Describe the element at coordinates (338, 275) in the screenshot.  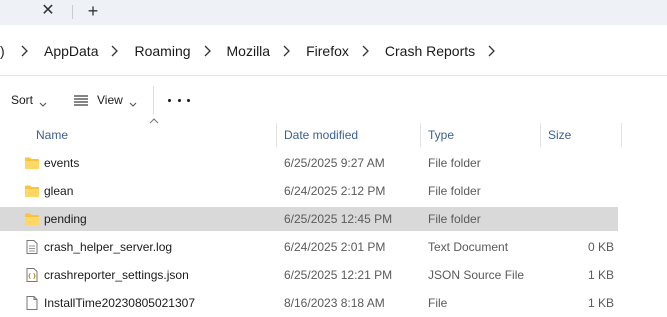
I see `file-date-modified: 6/25/2025 12:21 PM` at that location.